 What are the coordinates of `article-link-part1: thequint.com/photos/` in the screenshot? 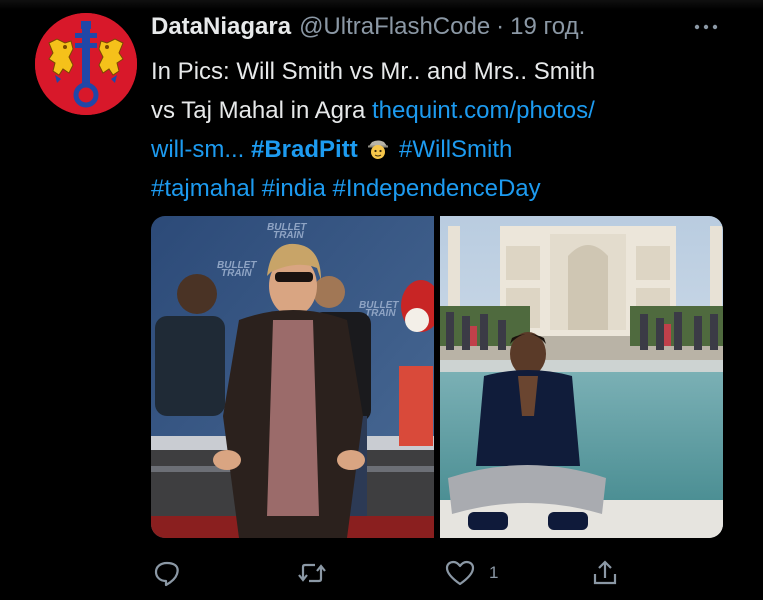 It's located at (483, 110).